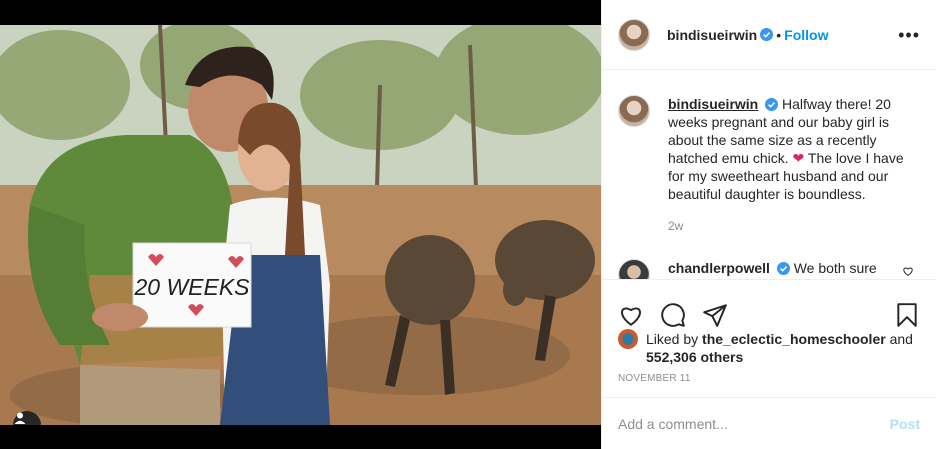  Describe the element at coordinates (908, 271) in the screenshot. I see `small-heart-icon` at that location.